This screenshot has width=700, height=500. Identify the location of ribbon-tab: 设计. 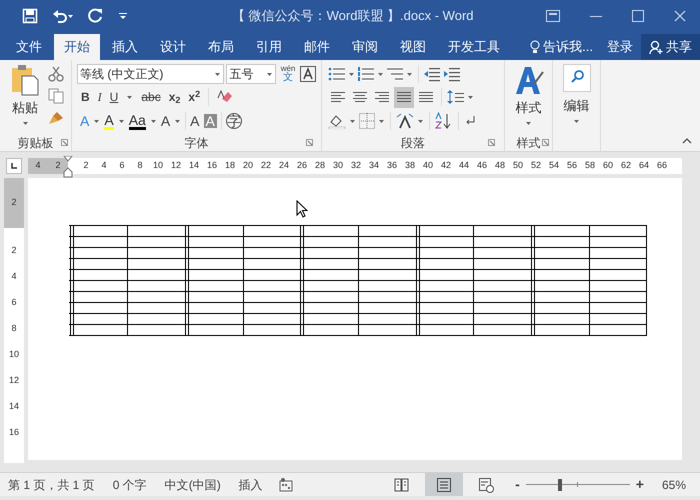
(173, 47).